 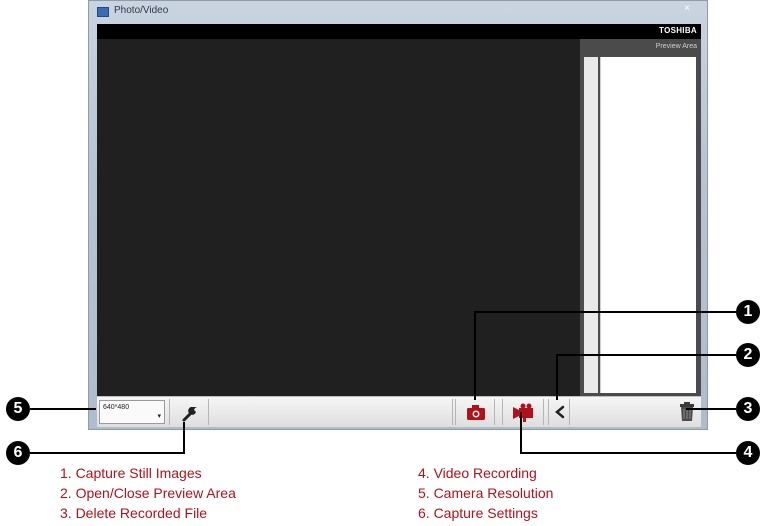 I want to click on preview-panel: Preview Area, so click(x=640, y=217).